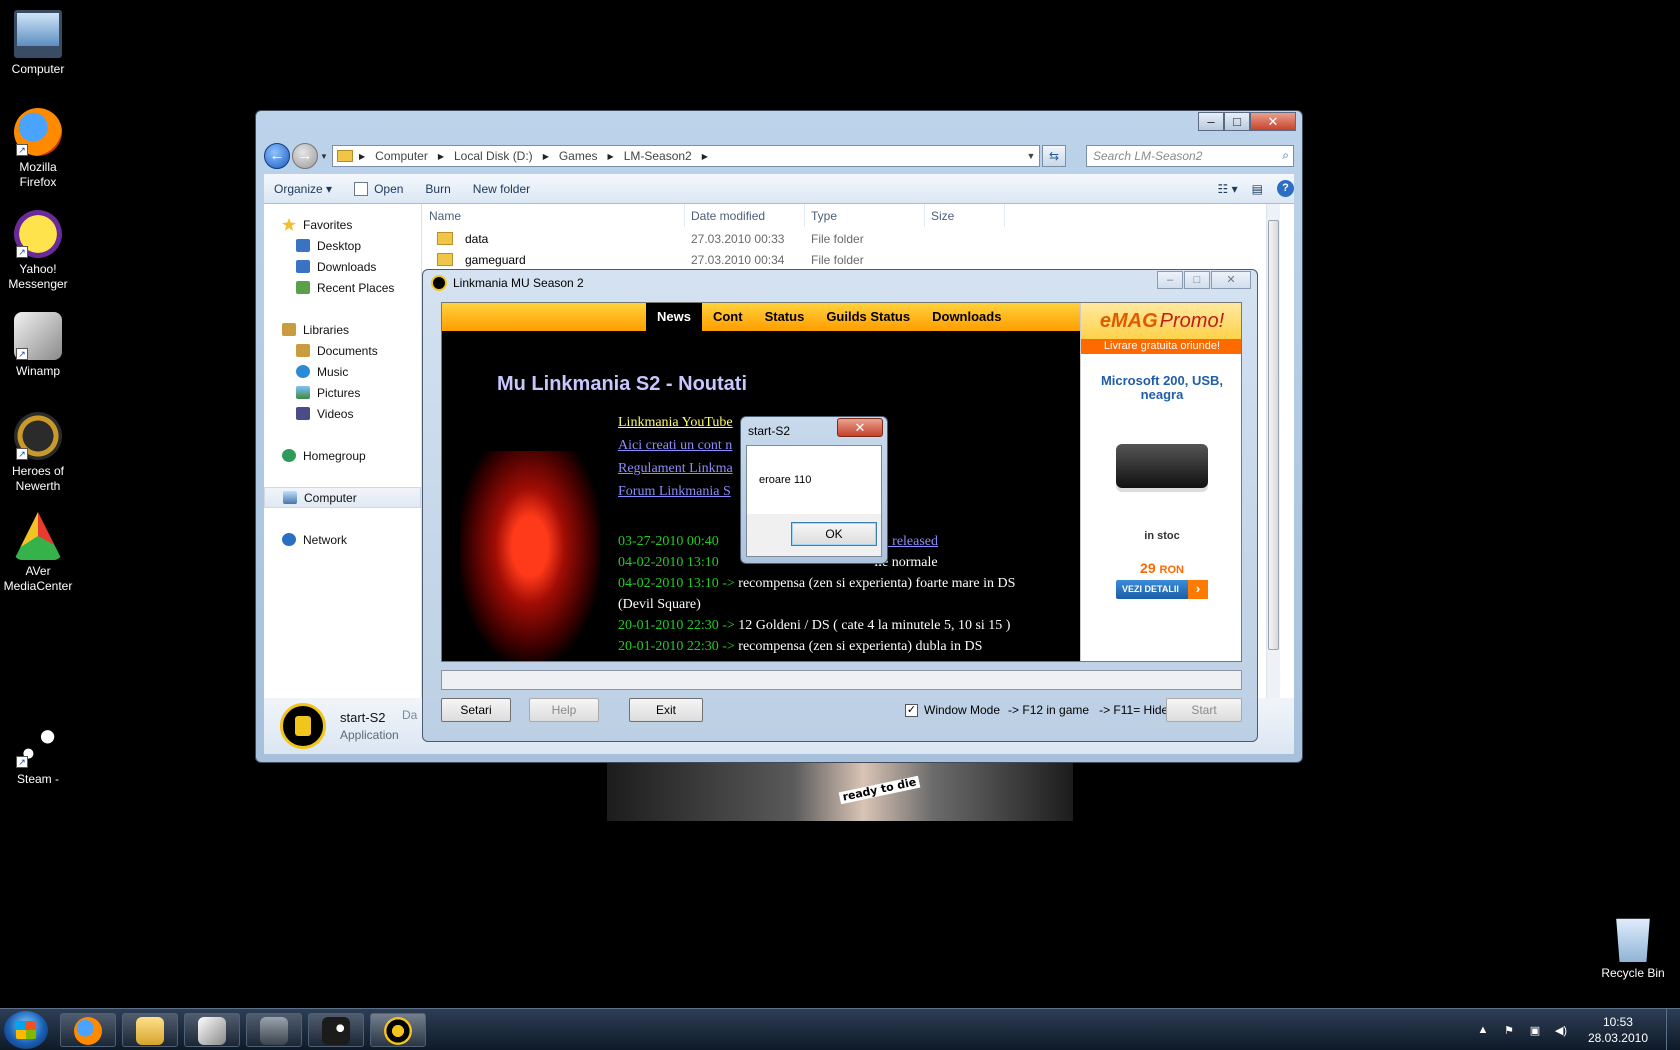  What do you see at coordinates (39, 753) in the screenshot?
I see `desktop-icon-steam: ↗ Steam -` at bounding box center [39, 753].